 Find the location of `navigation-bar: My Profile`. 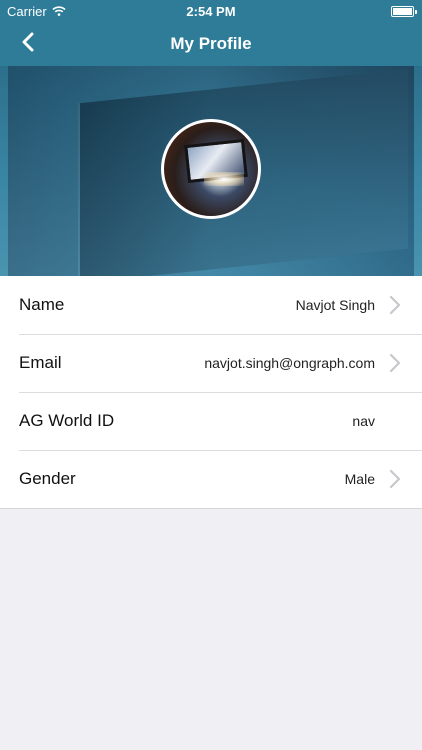

navigation-bar: My Profile is located at coordinates (211, 44).